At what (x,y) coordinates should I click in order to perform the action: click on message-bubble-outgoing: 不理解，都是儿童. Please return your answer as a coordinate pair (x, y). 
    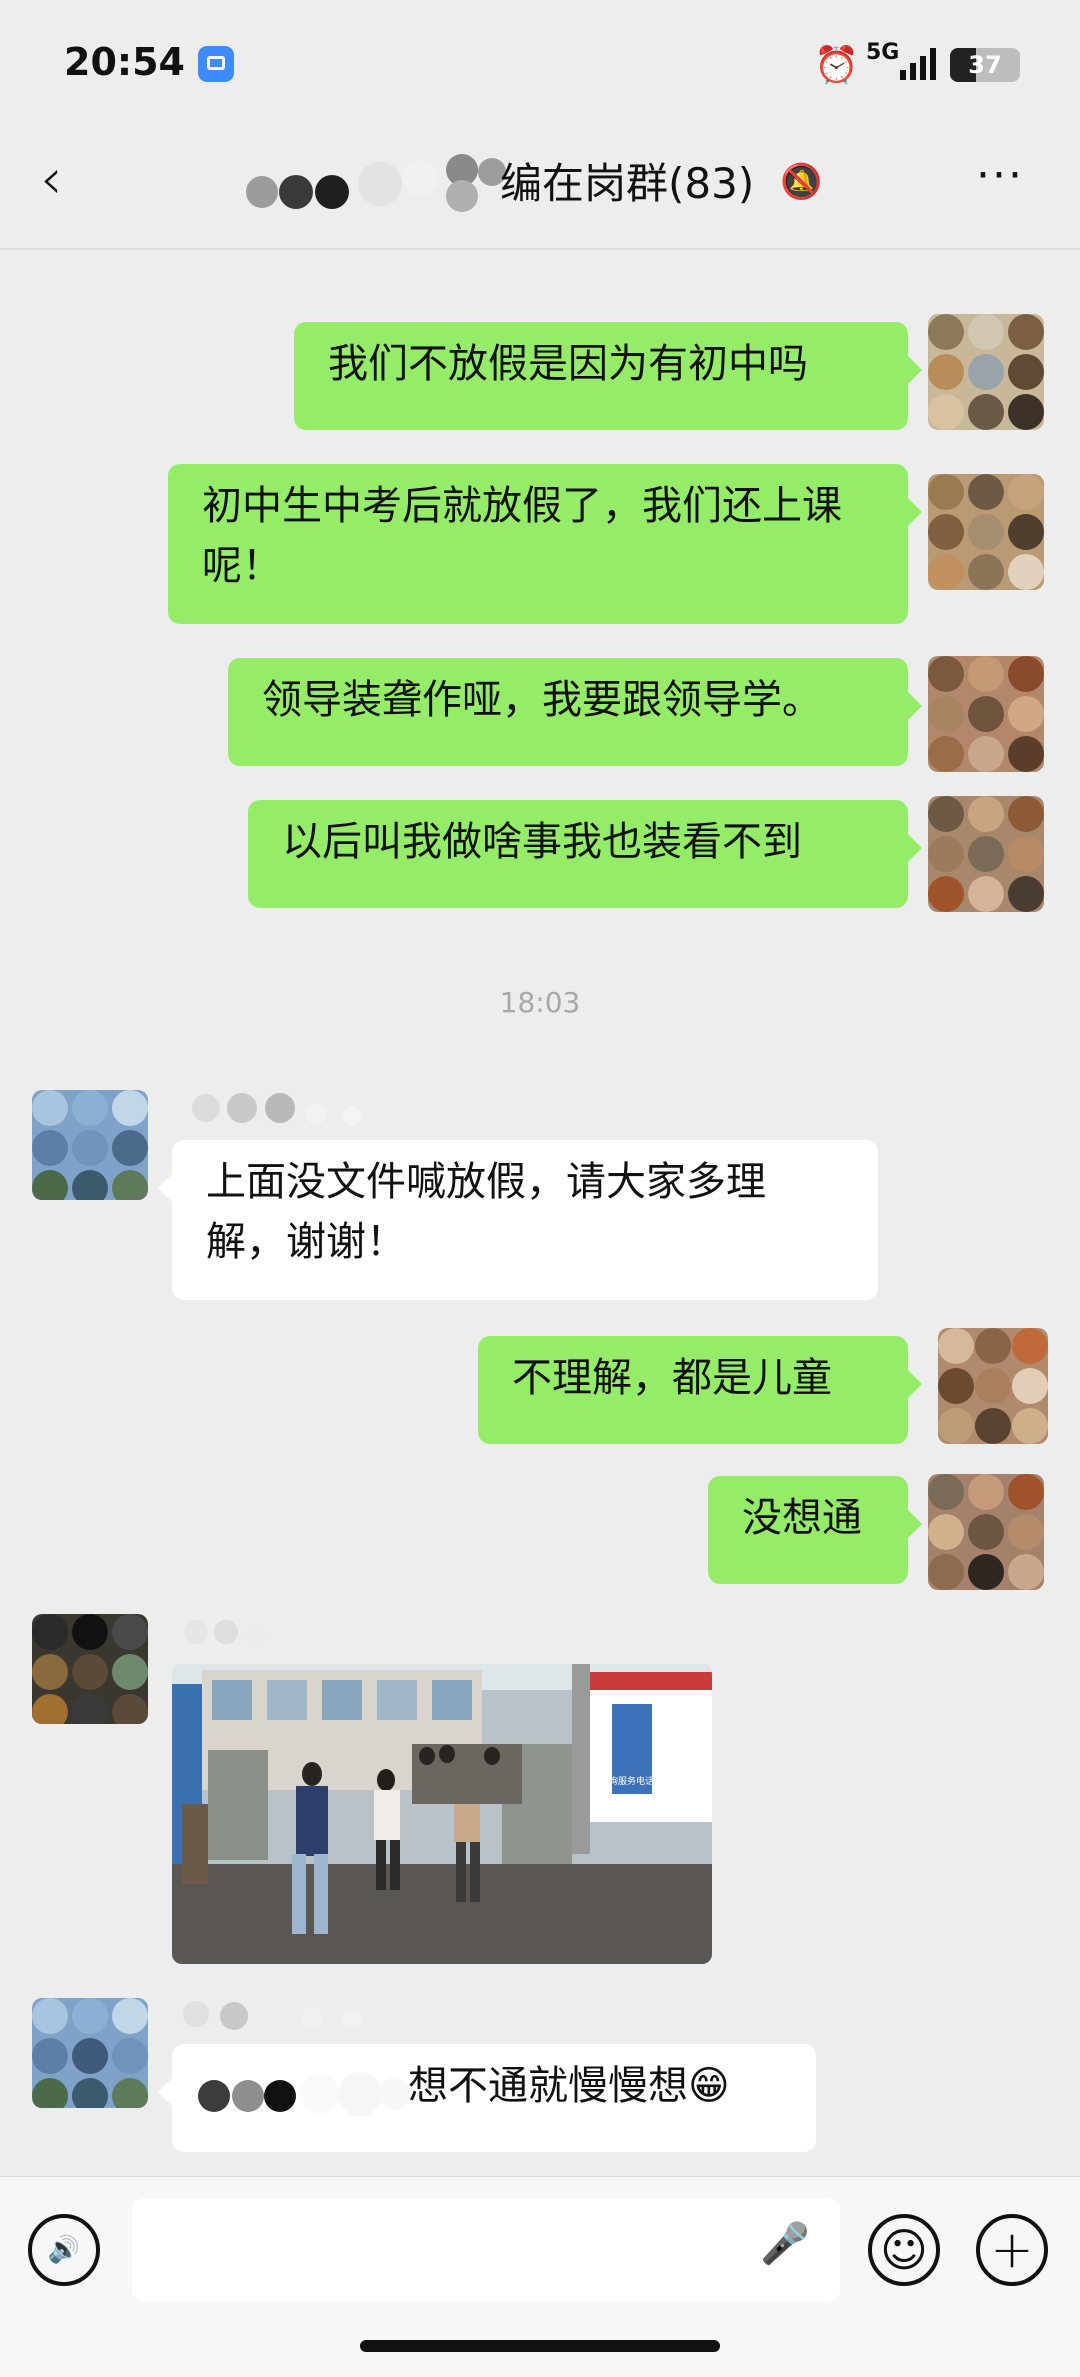
    Looking at the image, I should click on (700, 1390).